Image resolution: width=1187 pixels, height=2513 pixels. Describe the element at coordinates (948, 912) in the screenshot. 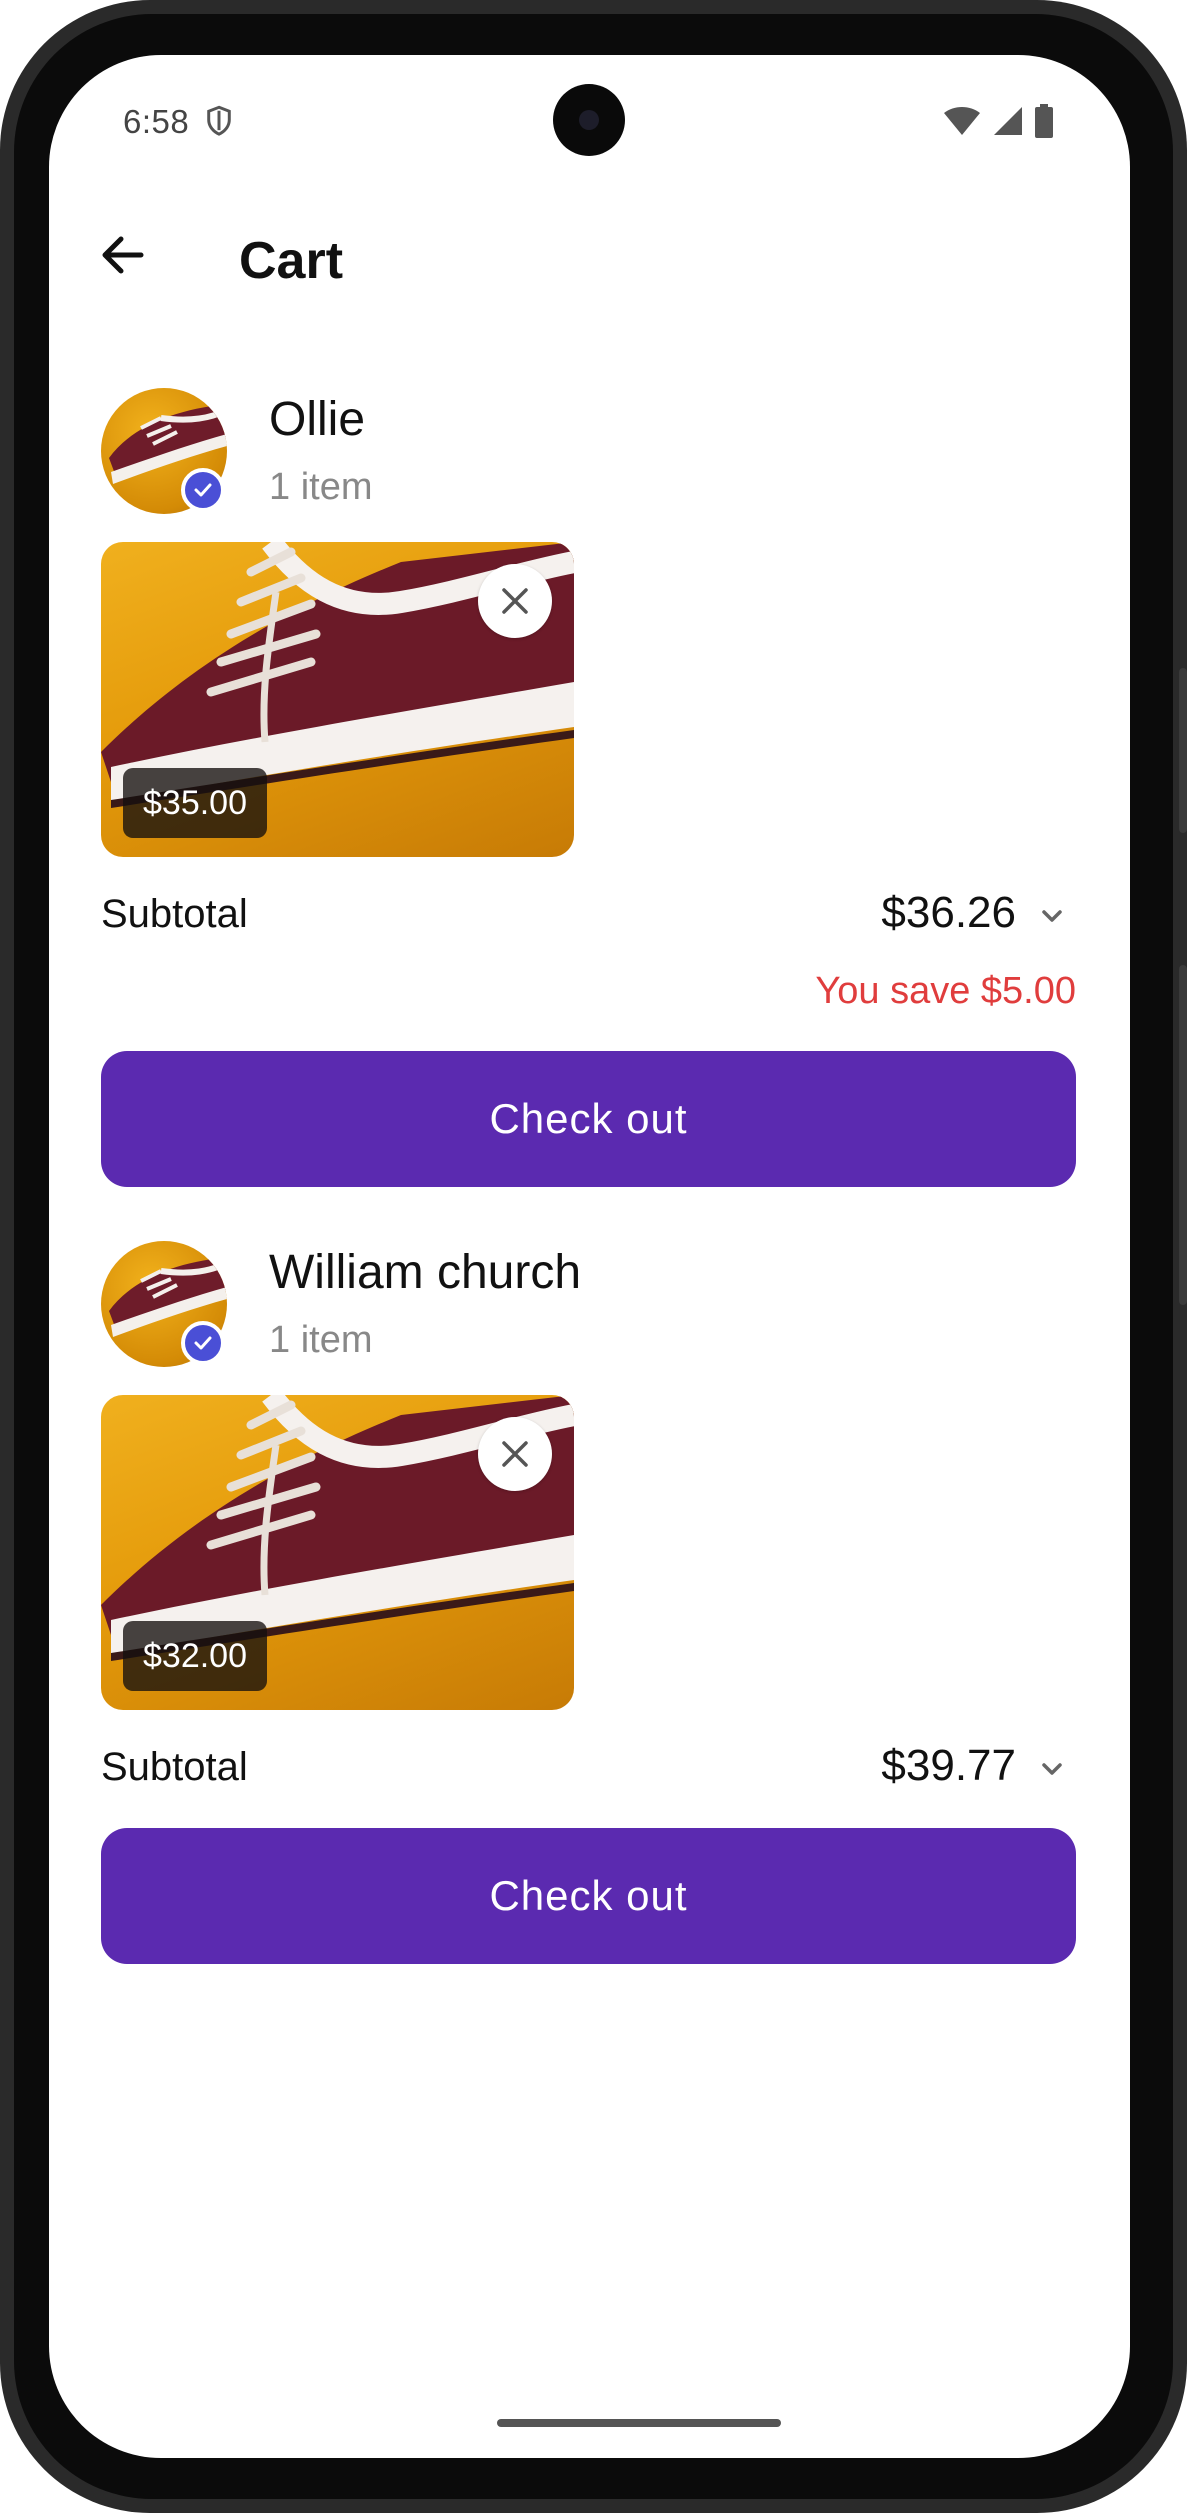

I see `subtotal-value: $36.26` at that location.